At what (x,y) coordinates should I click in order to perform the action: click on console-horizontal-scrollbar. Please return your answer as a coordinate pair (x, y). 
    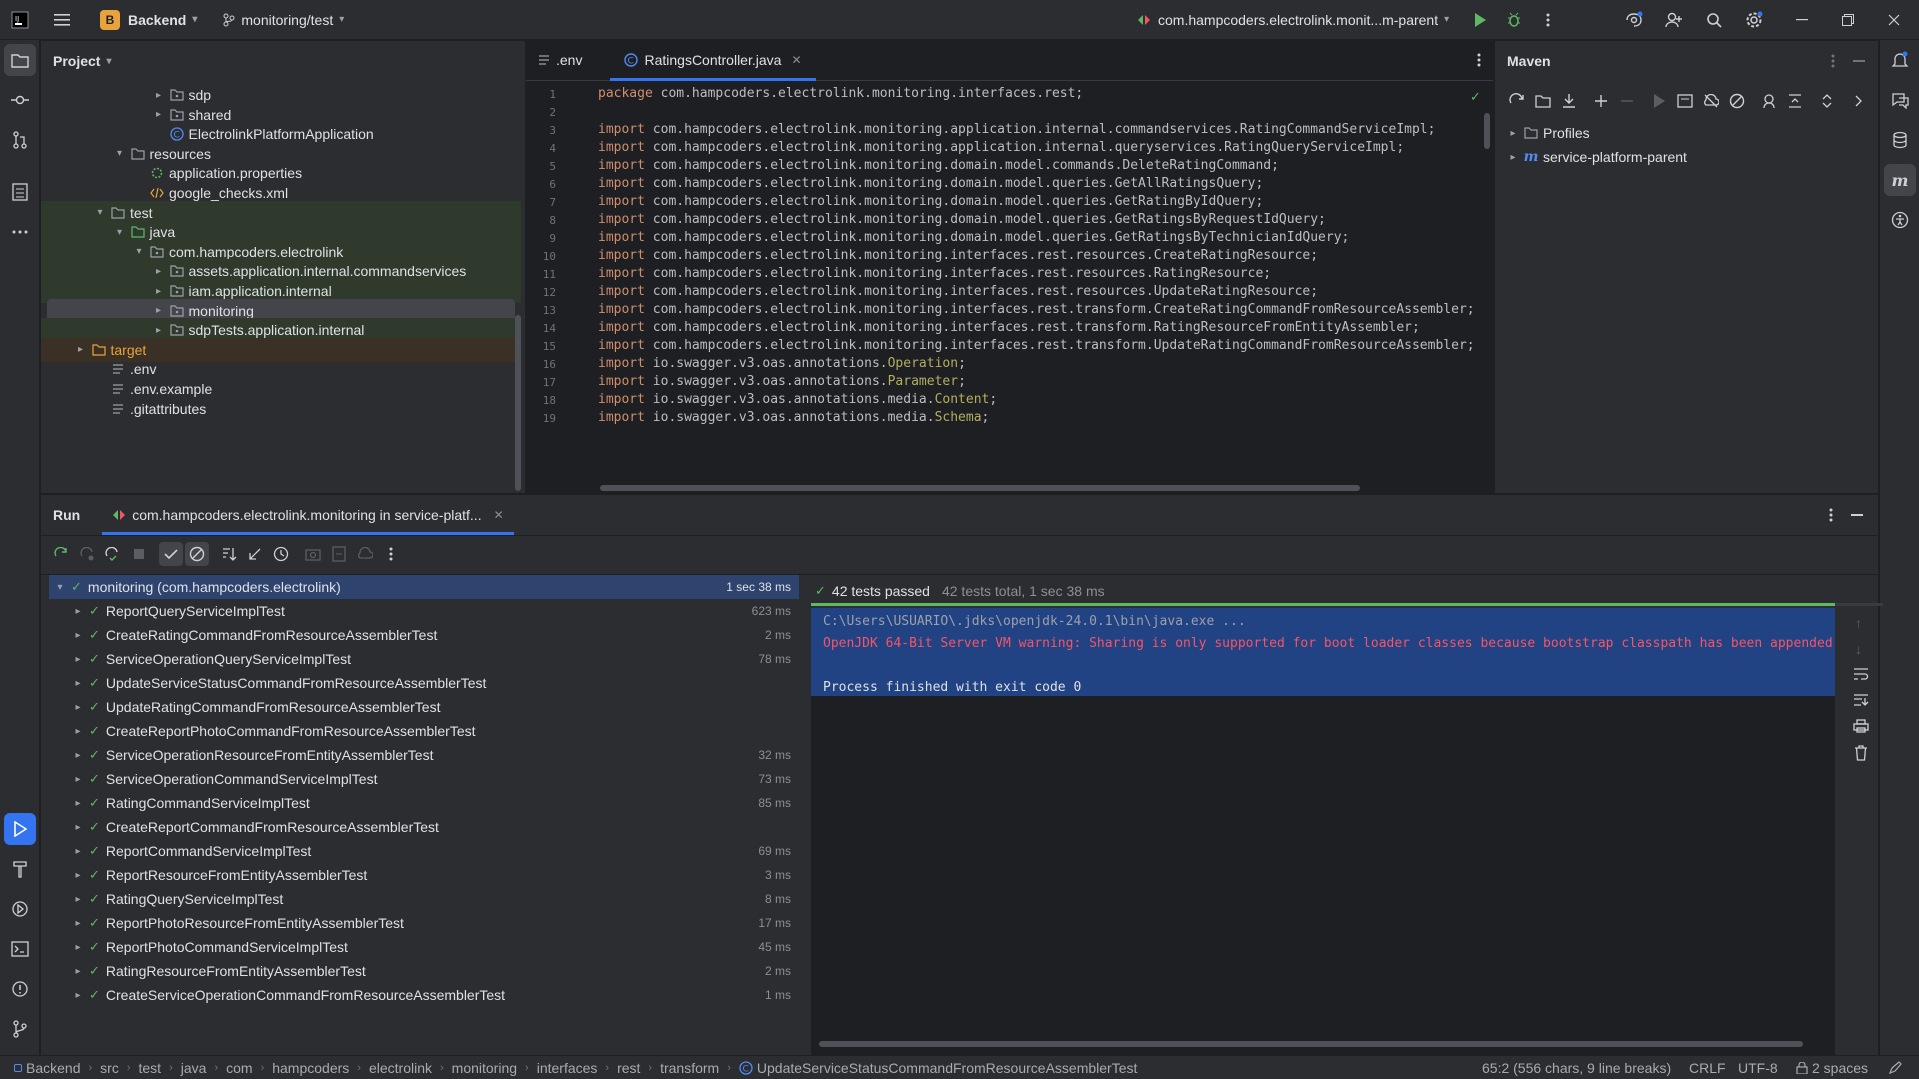
    Looking at the image, I should click on (1311, 1044).